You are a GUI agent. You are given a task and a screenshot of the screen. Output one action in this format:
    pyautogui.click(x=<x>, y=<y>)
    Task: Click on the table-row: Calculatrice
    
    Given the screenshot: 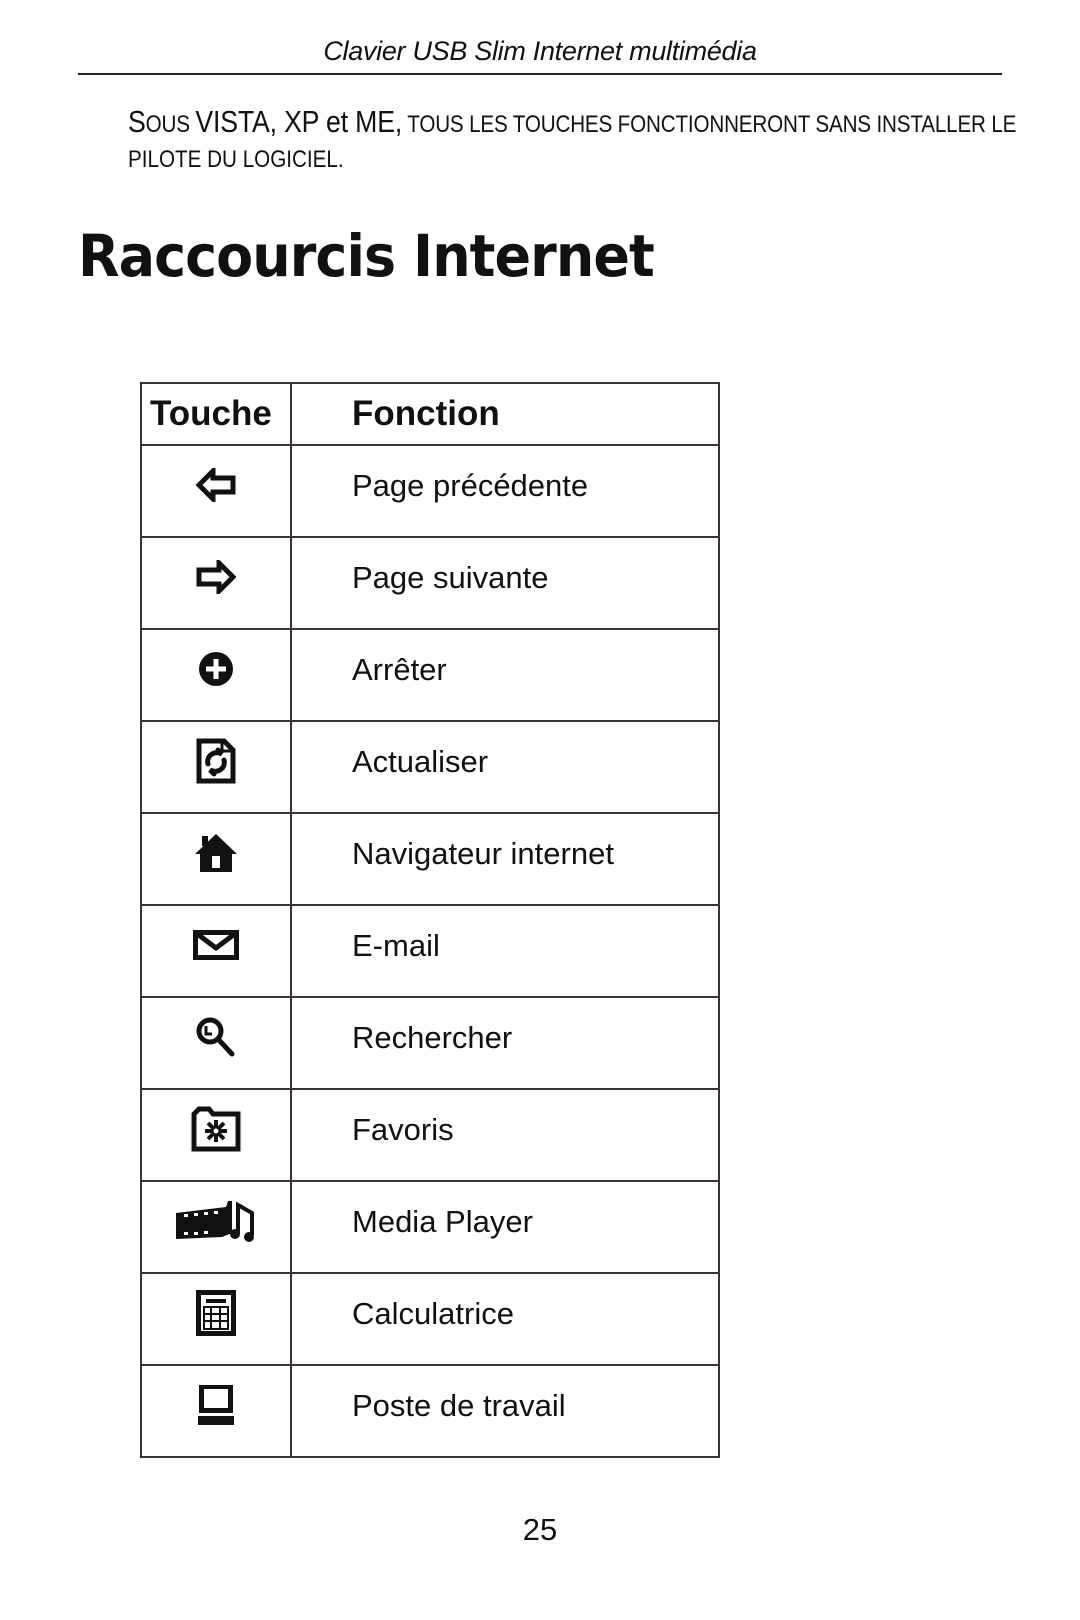 What is the action you would take?
    pyautogui.click(x=430, y=1319)
    